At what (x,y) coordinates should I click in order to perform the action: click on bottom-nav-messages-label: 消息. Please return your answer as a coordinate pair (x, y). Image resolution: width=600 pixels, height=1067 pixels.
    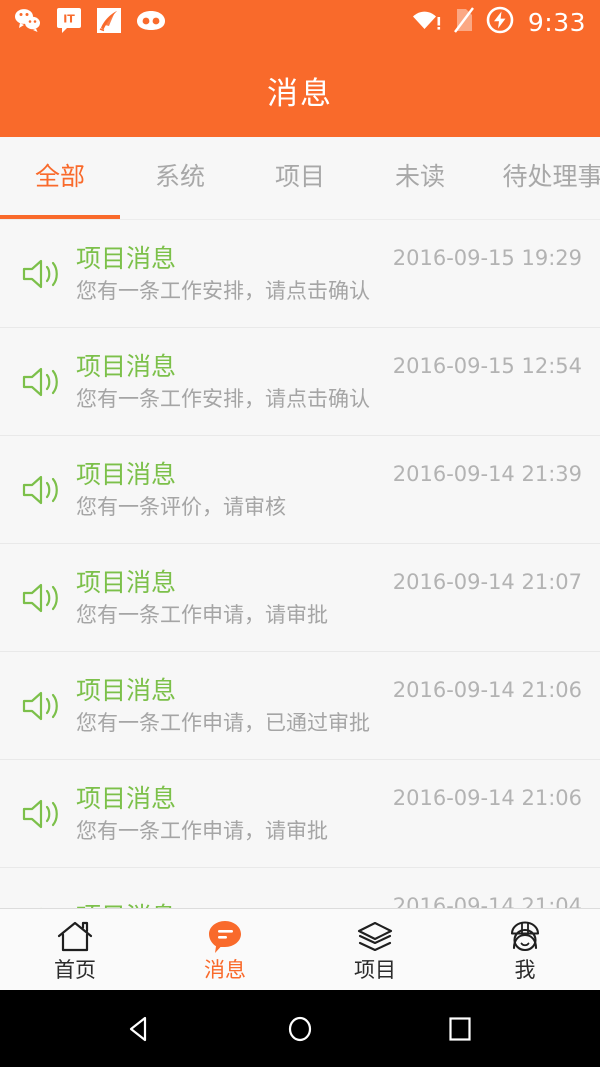
    Looking at the image, I should click on (225, 969).